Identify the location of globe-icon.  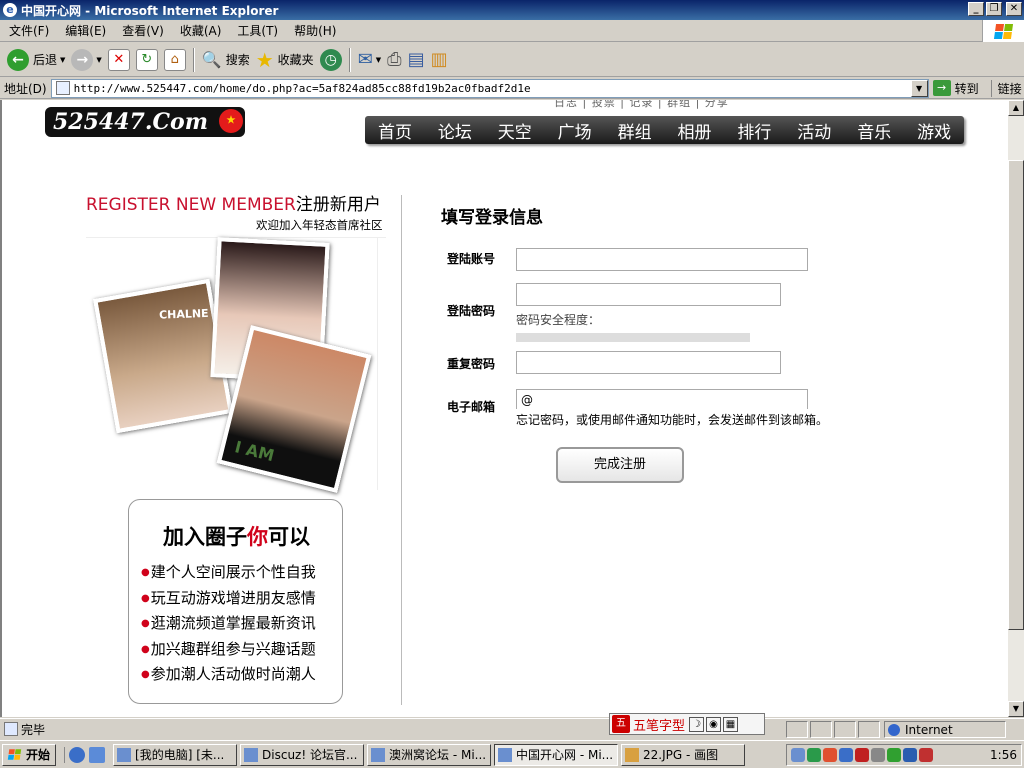
(894, 729).